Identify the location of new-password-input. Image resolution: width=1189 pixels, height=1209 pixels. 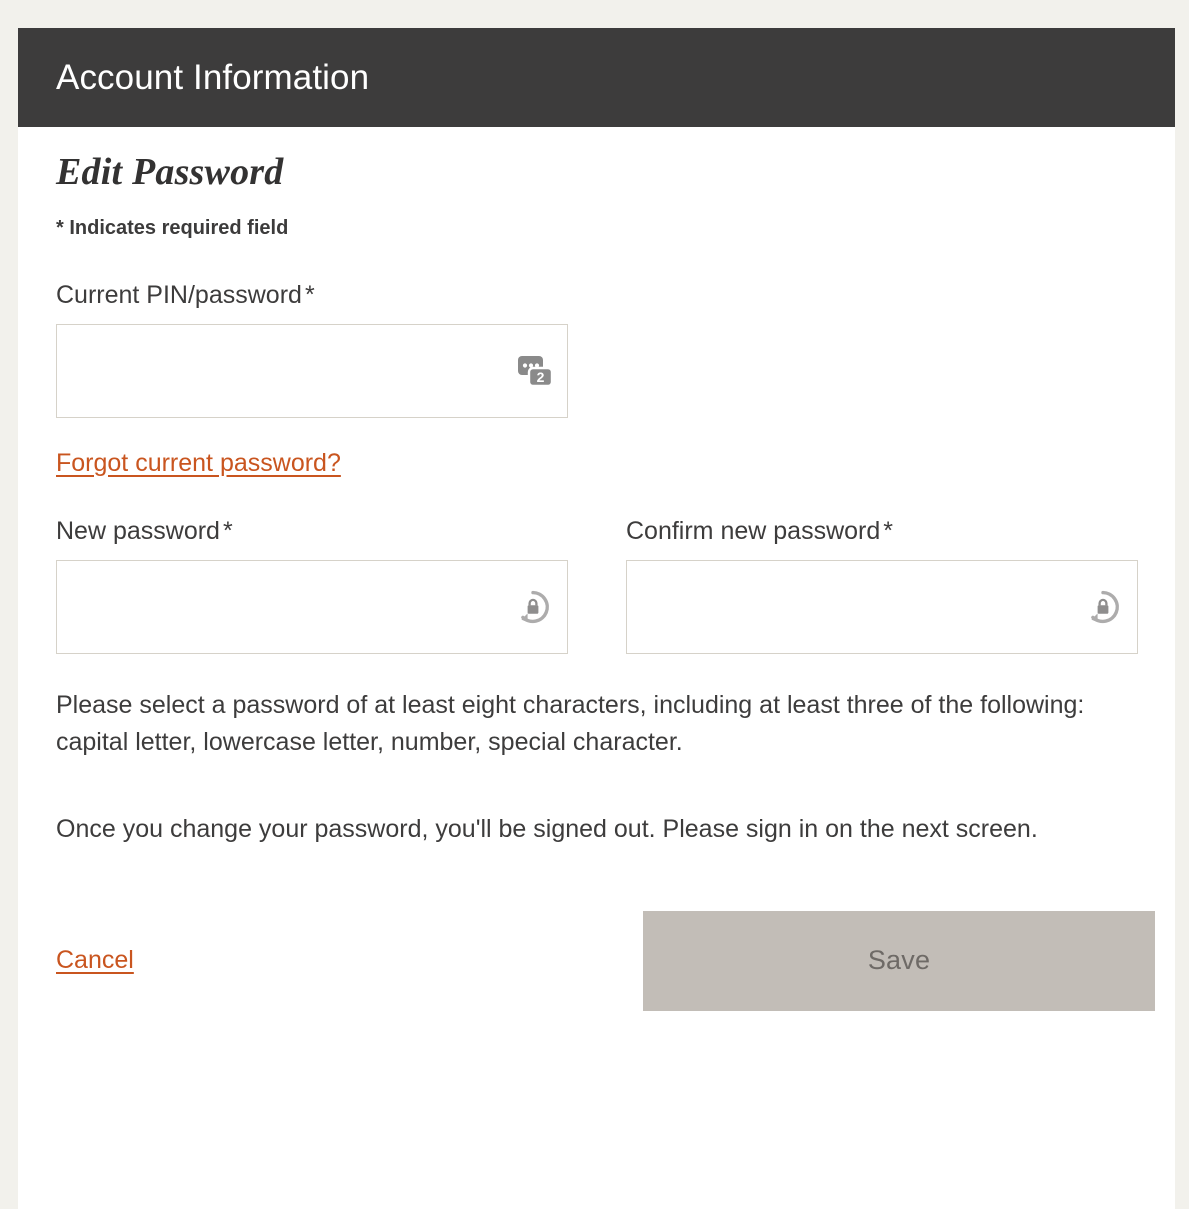
(312, 606).